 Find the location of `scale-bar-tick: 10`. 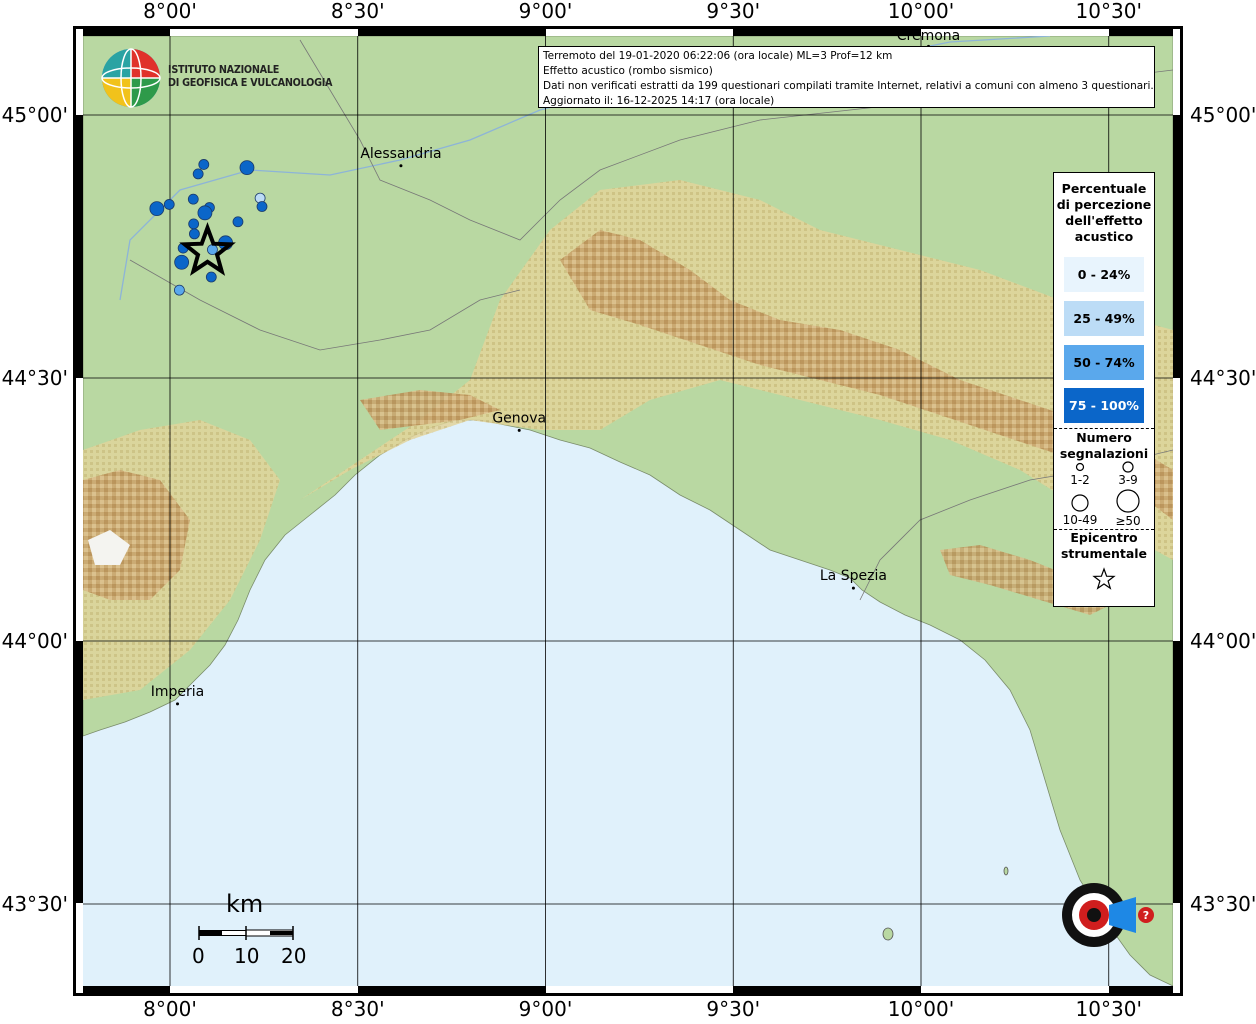

scale-bar-tick: 10 is located at coordinates (247, 956).